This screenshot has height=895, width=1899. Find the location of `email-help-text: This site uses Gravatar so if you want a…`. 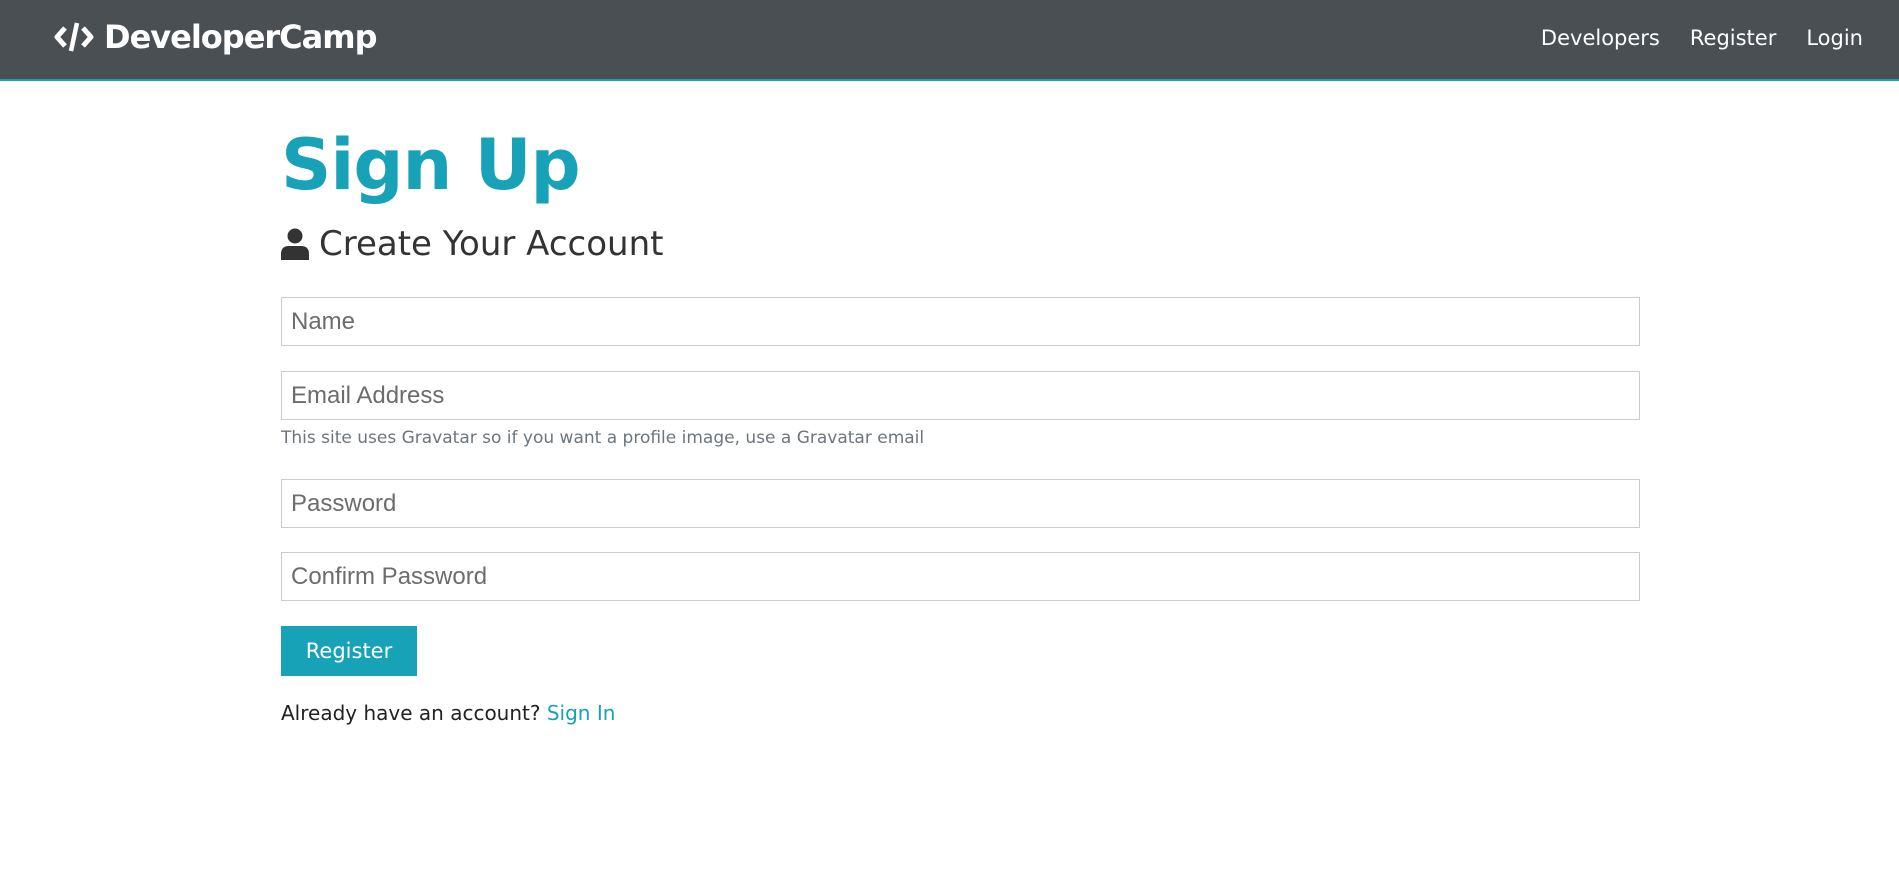

email-help-text: This site uses Gravatar so if you want a… is located at coordinates (603, 438).